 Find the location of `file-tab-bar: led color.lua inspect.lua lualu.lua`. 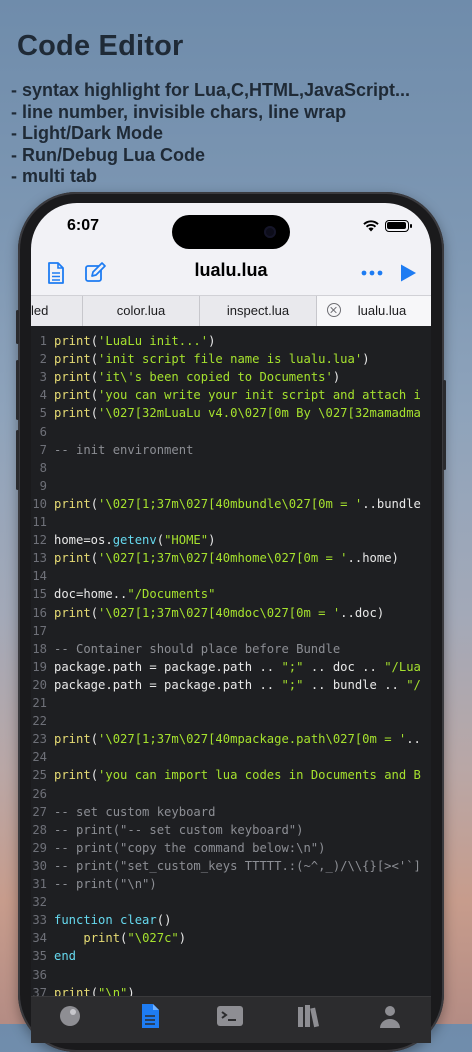

file-tab-bar: led color.lua inspect.lua lualu.lua is located at coordinates (231, 311).